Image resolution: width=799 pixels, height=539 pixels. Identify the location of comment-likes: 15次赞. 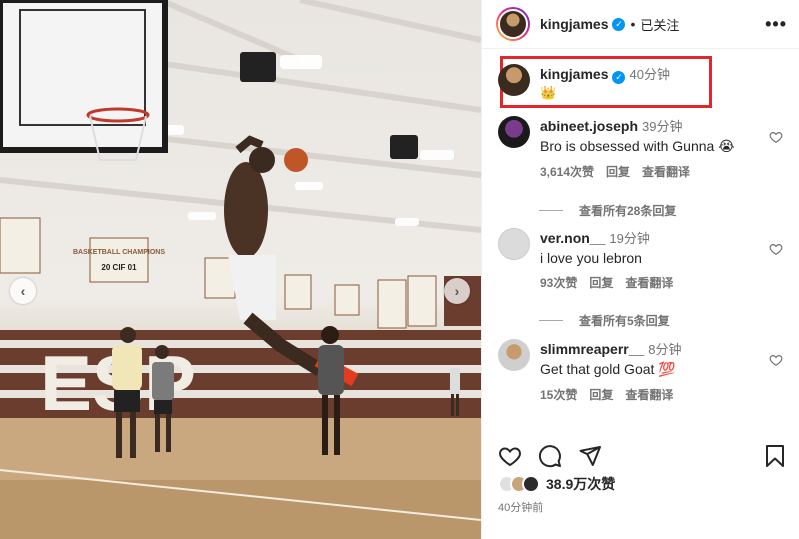
(558, 394).